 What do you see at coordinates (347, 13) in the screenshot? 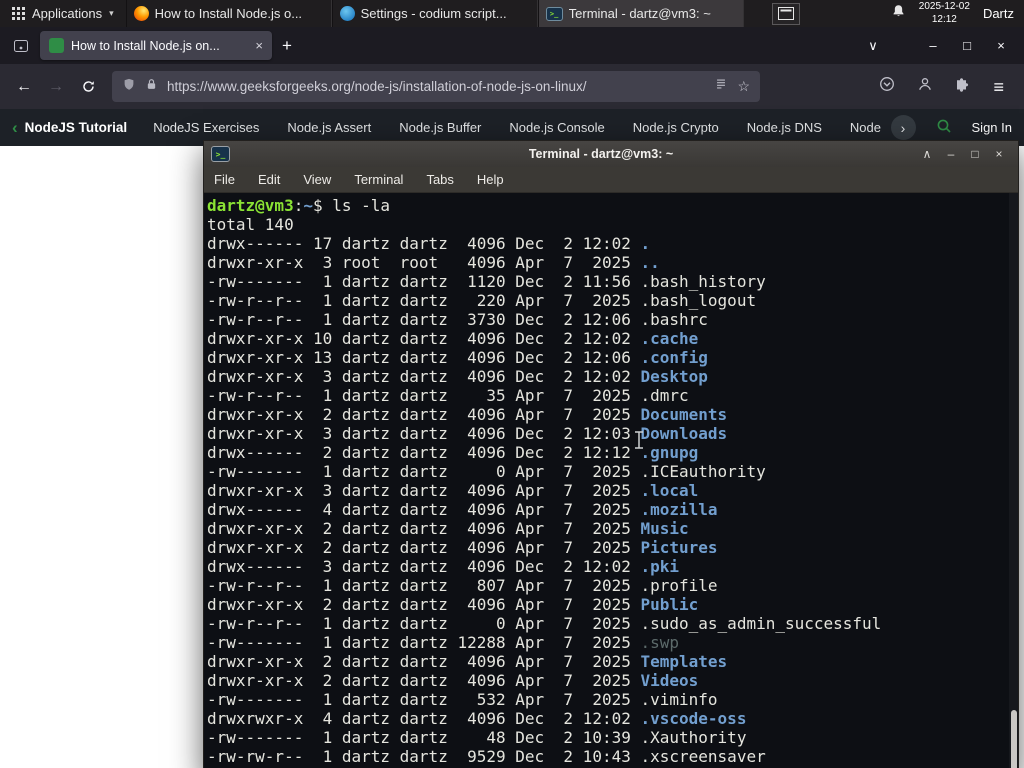
I see `codium-icon` at bounding box center [347, 13].